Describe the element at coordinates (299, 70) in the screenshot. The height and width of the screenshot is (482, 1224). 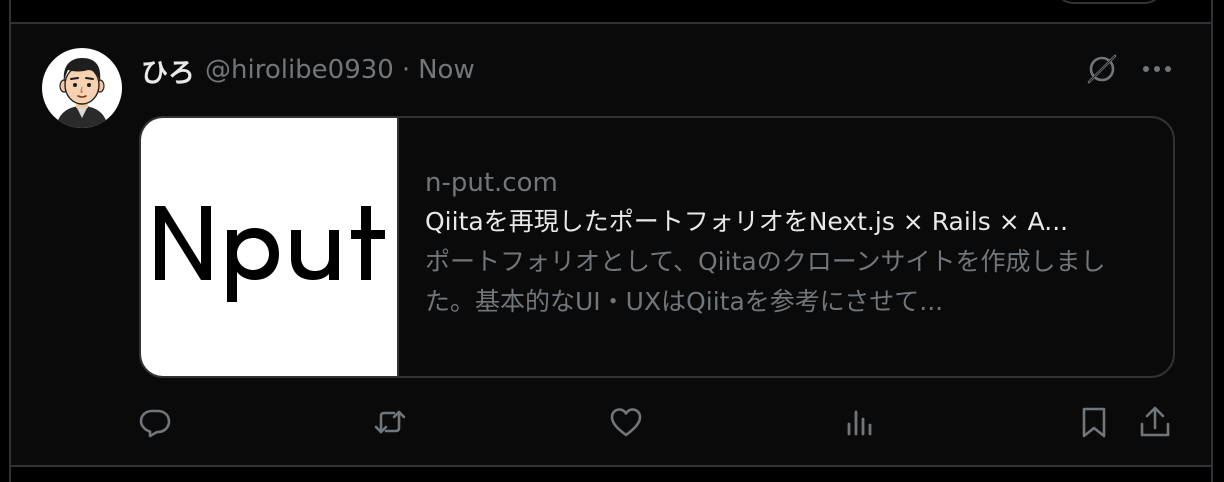
I see `author-handle: @hirolibe0930` at that location.